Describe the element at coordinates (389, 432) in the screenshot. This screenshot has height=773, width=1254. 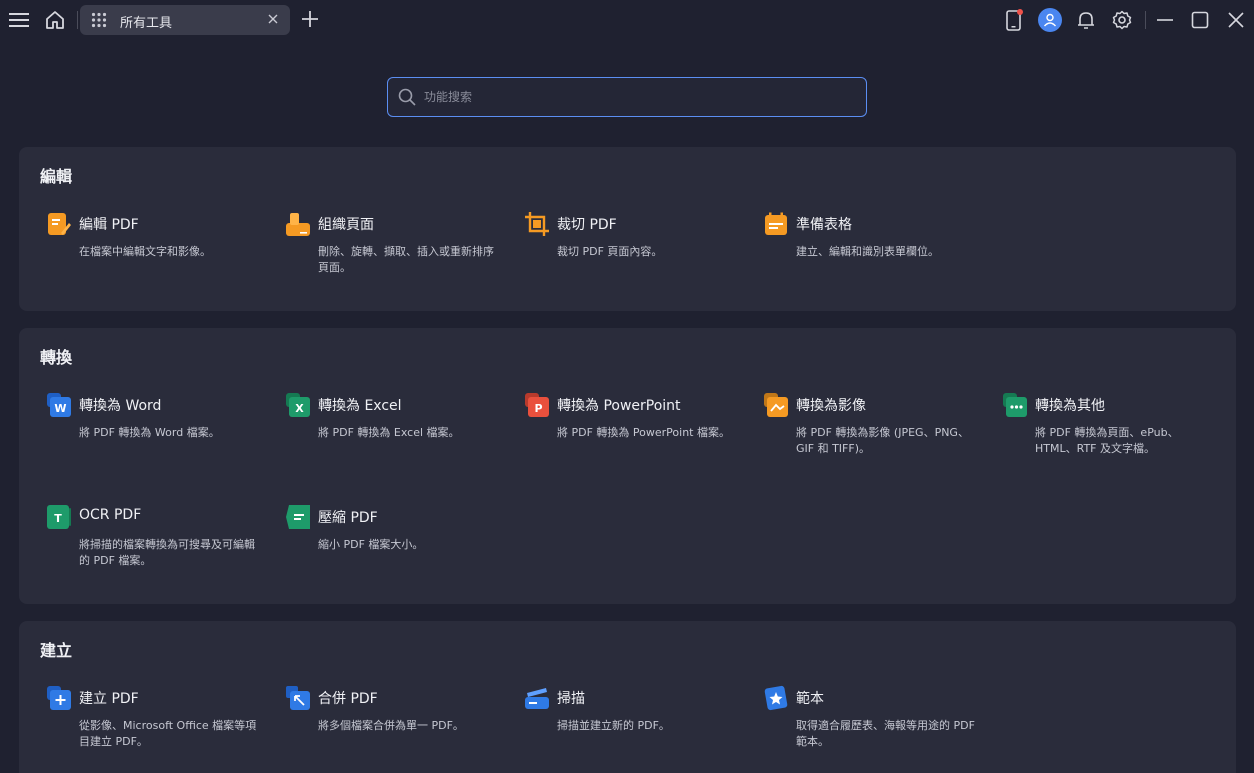
I see `tool-description: 將 PDF 轉換為 Excel 檔案。` at that location.